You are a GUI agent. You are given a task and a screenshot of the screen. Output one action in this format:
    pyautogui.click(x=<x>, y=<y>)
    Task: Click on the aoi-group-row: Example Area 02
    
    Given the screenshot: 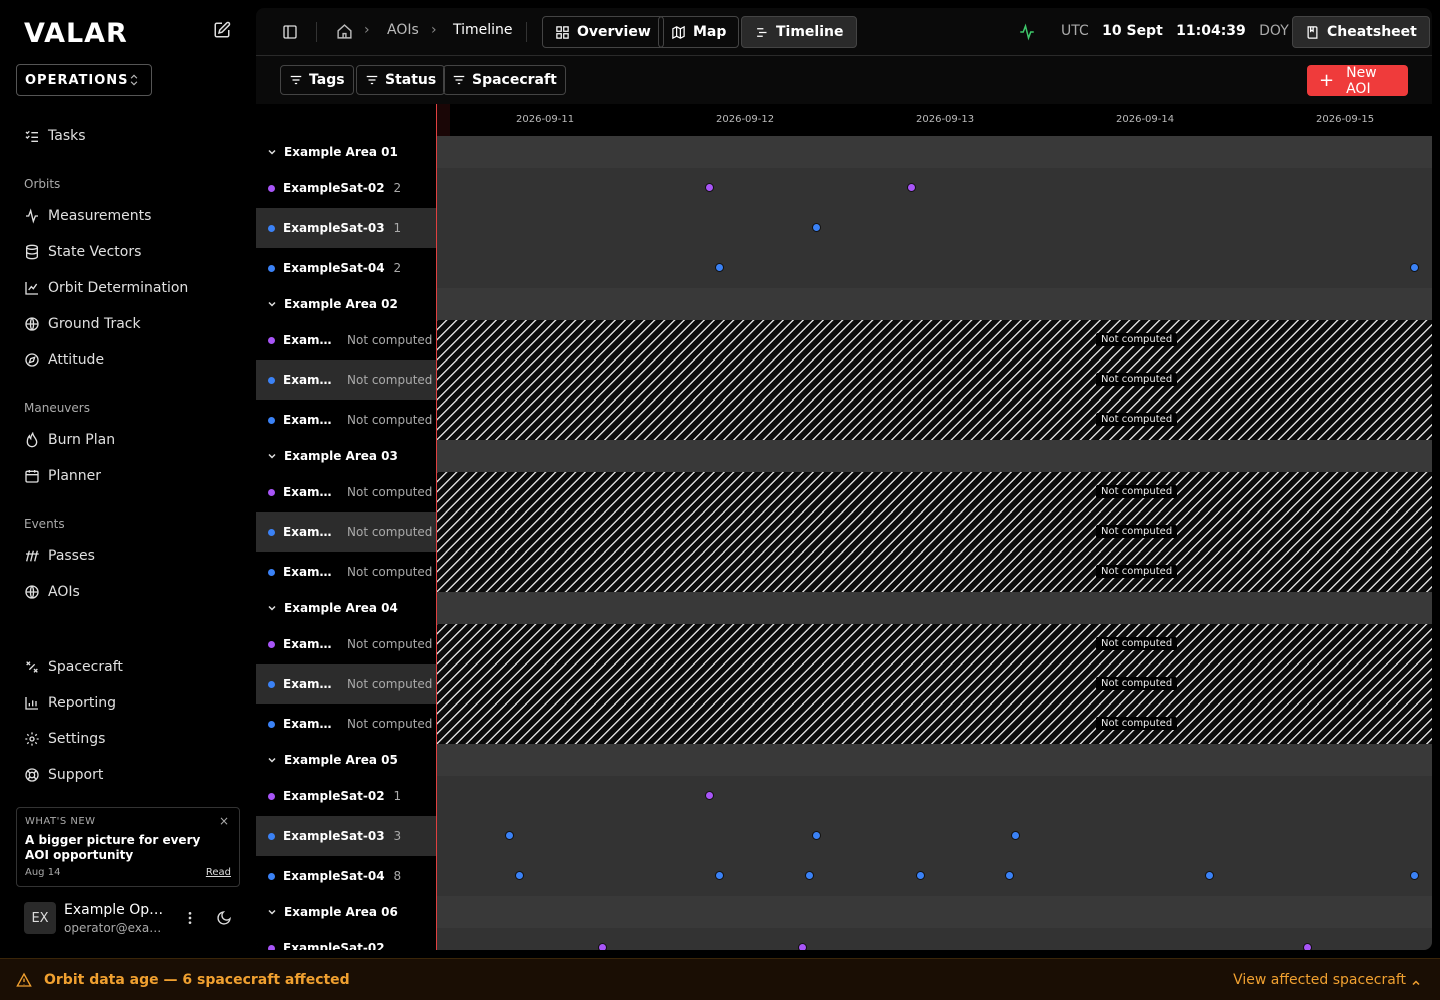 What is the action you would take?
    pyautogui.click(x=844, y=304)
    